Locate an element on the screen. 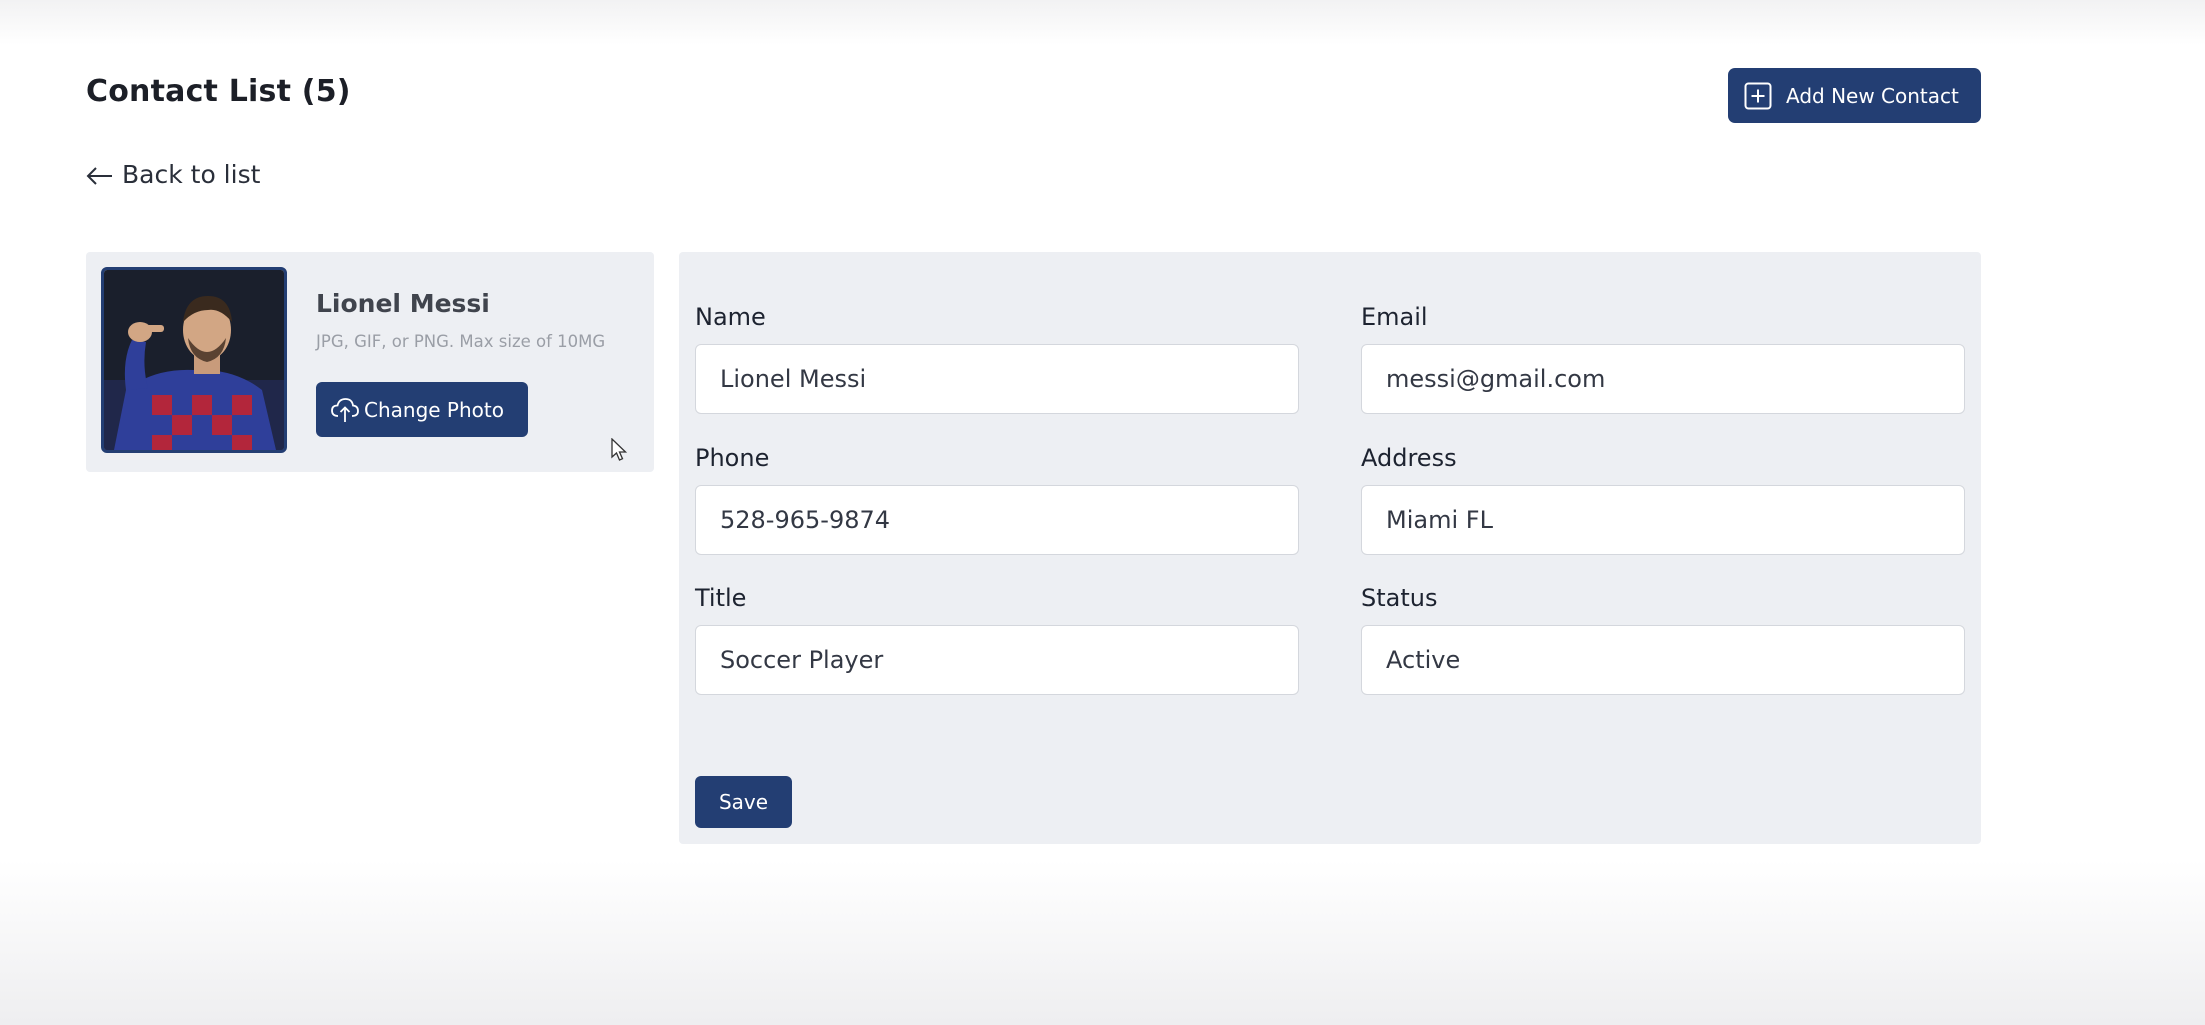 The width and height of the screenshot is (2205, 1025). change-photo-button: Change Photo is located at coordinates (422, 409).